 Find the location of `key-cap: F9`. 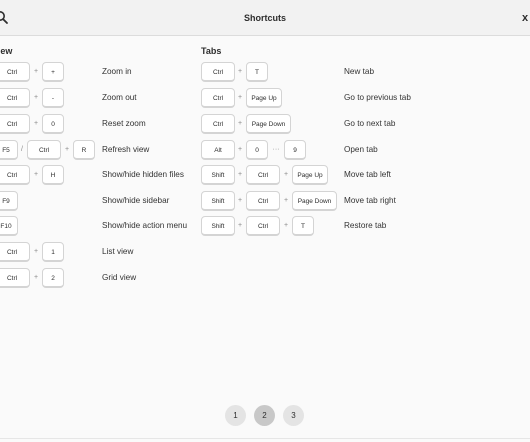

key-cap: F9 is located at coordinates (9, 201).